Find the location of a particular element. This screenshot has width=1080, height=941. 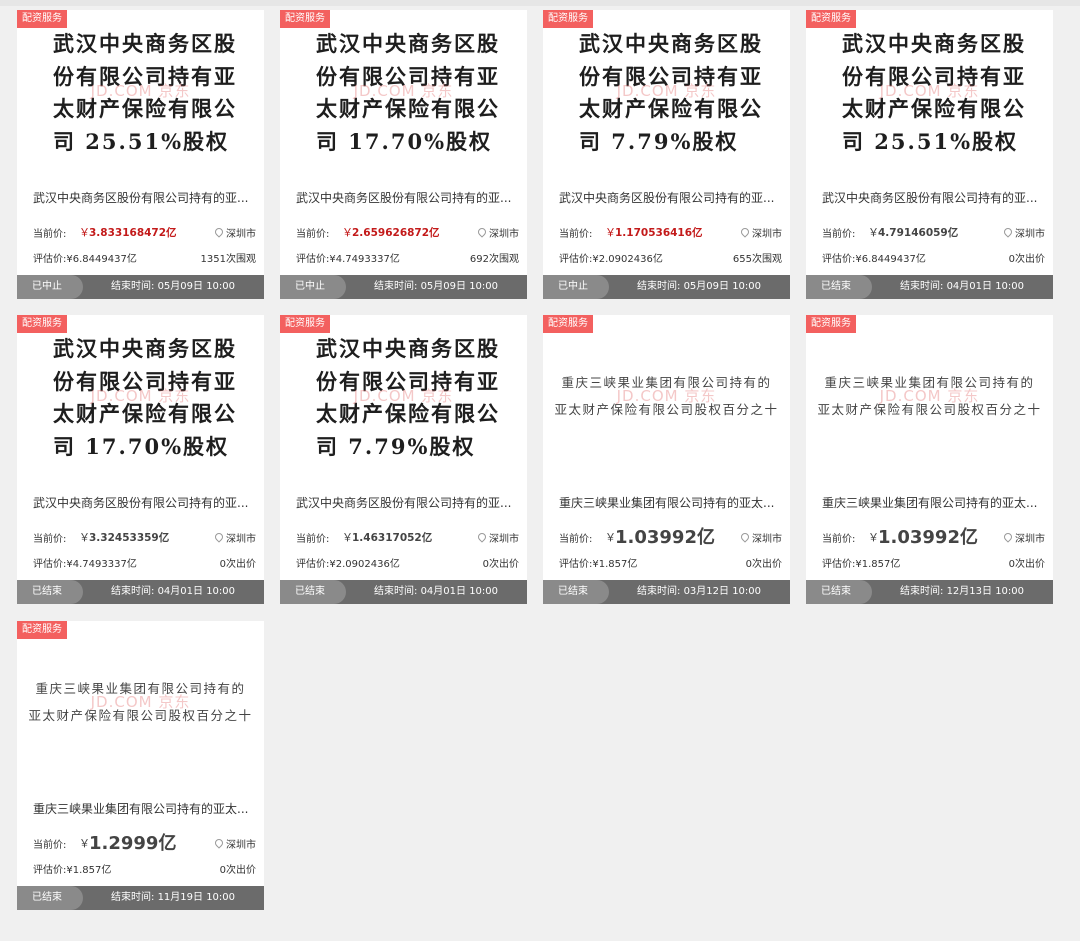

eval-row: 评估价:¥2.0902436亿 0次出价 is located at coordinates (407, 562).